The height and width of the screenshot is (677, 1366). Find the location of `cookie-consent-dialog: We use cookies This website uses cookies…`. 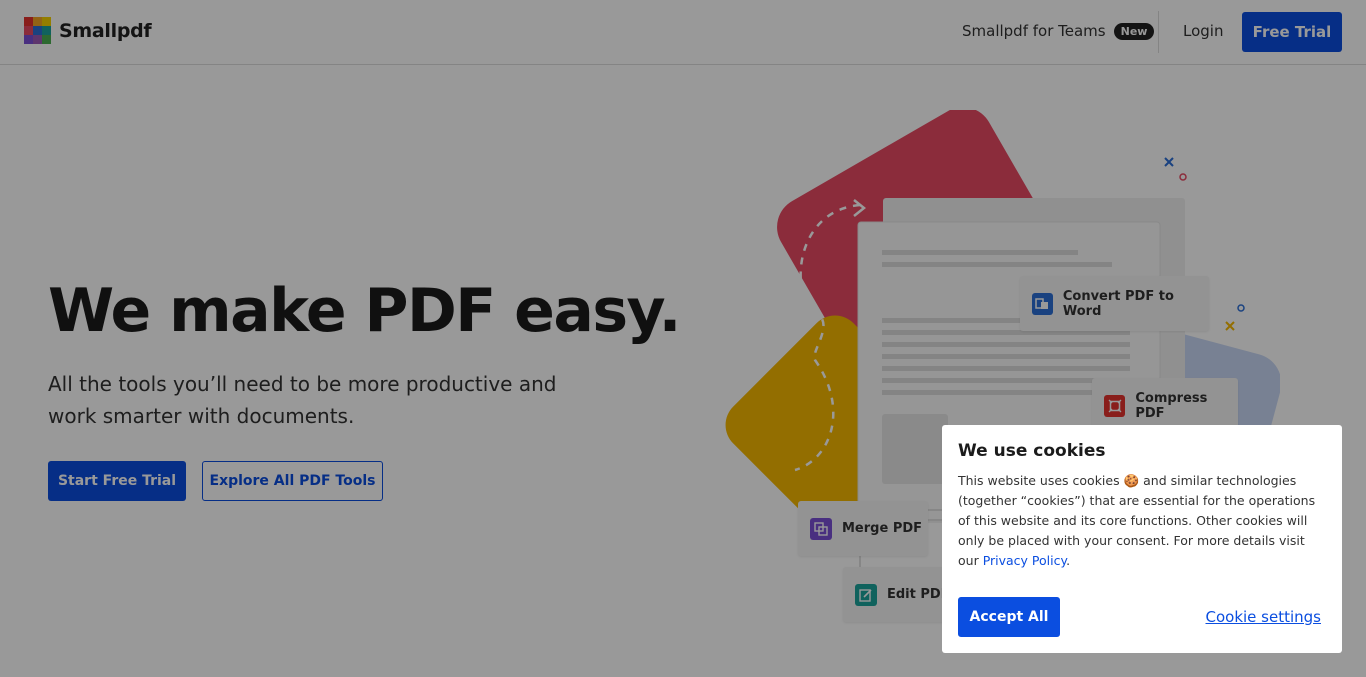

cookie-consent-dialog: We use cookies This website uses cookies… is located at coordinates (1142, 539).